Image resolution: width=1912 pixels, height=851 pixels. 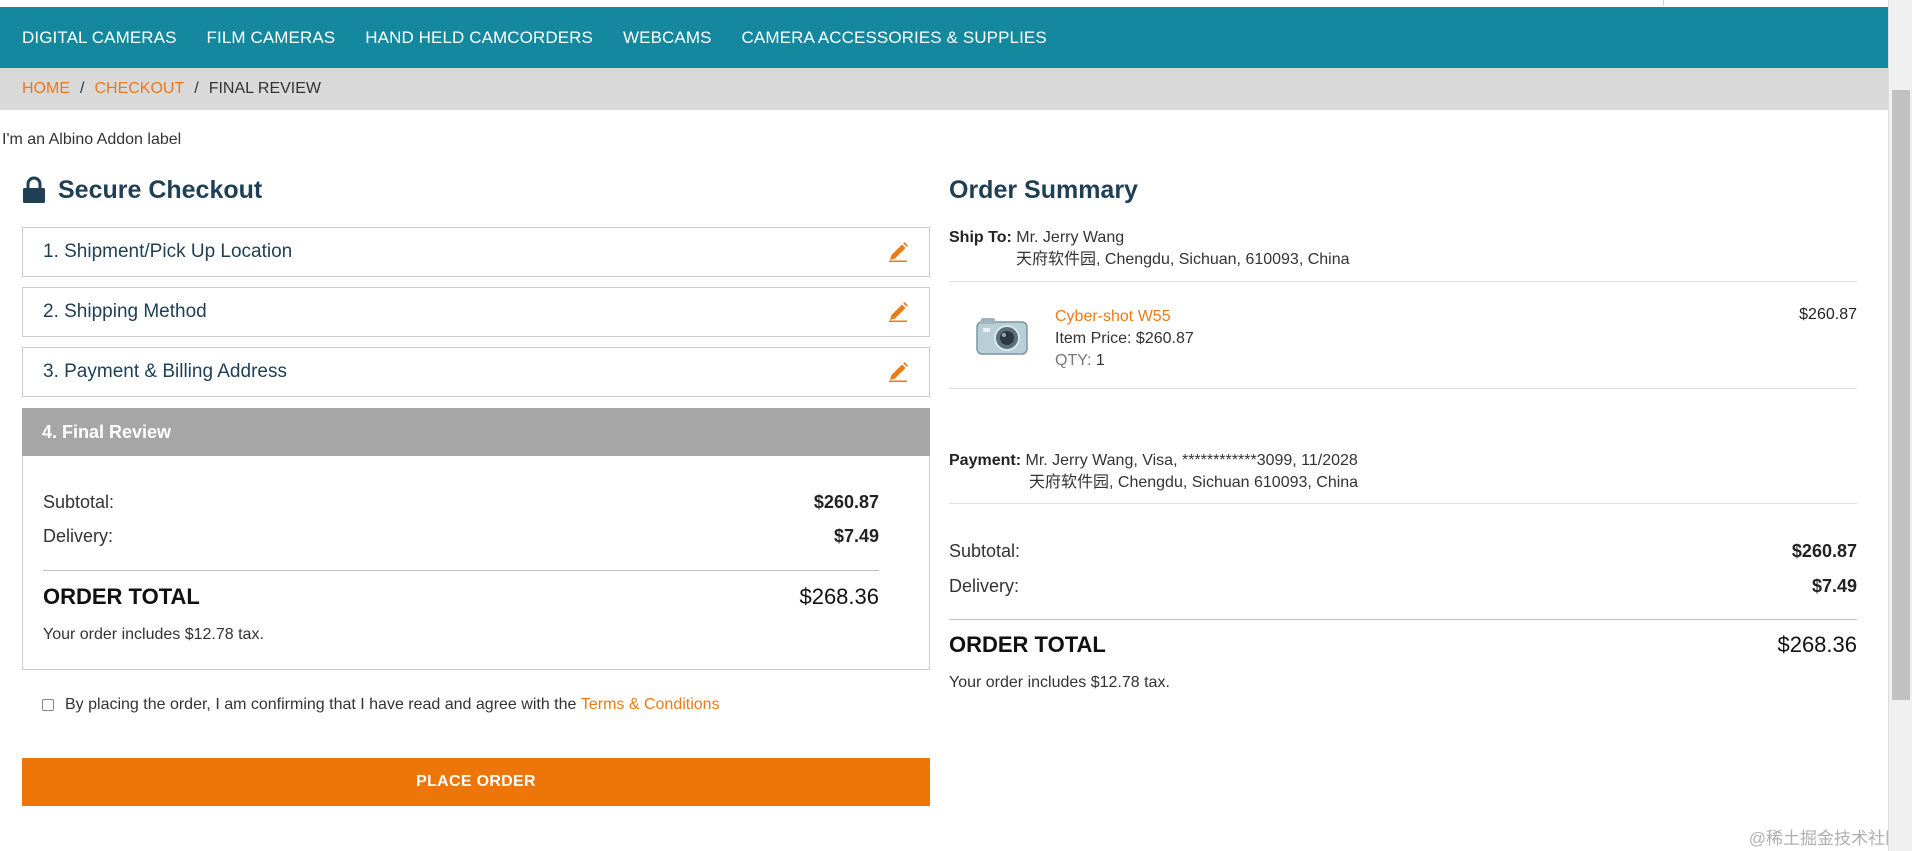 What do you see at coordinates (1403, 645) in the screenshot?
I see `summary-order-total-row: ORDER TOTAL $268.36` at bounding box center [1403, 645].